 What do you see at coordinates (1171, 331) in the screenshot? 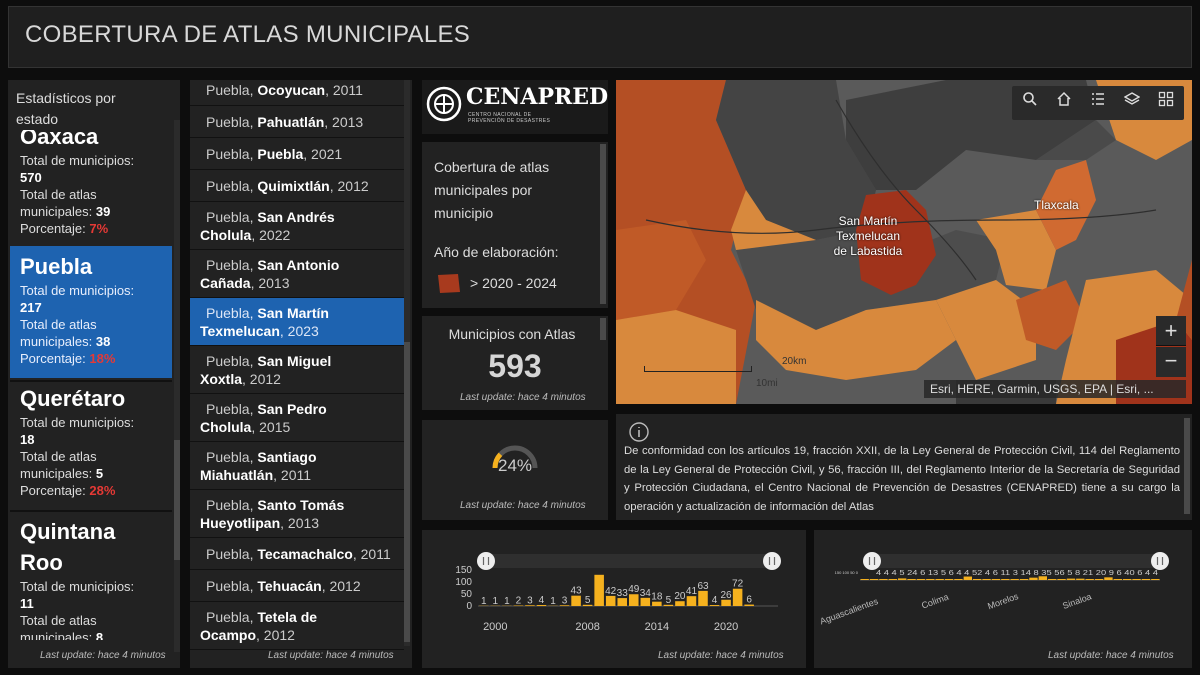
I see `zoom-in-button: +` at bounding box center [1171, 331].